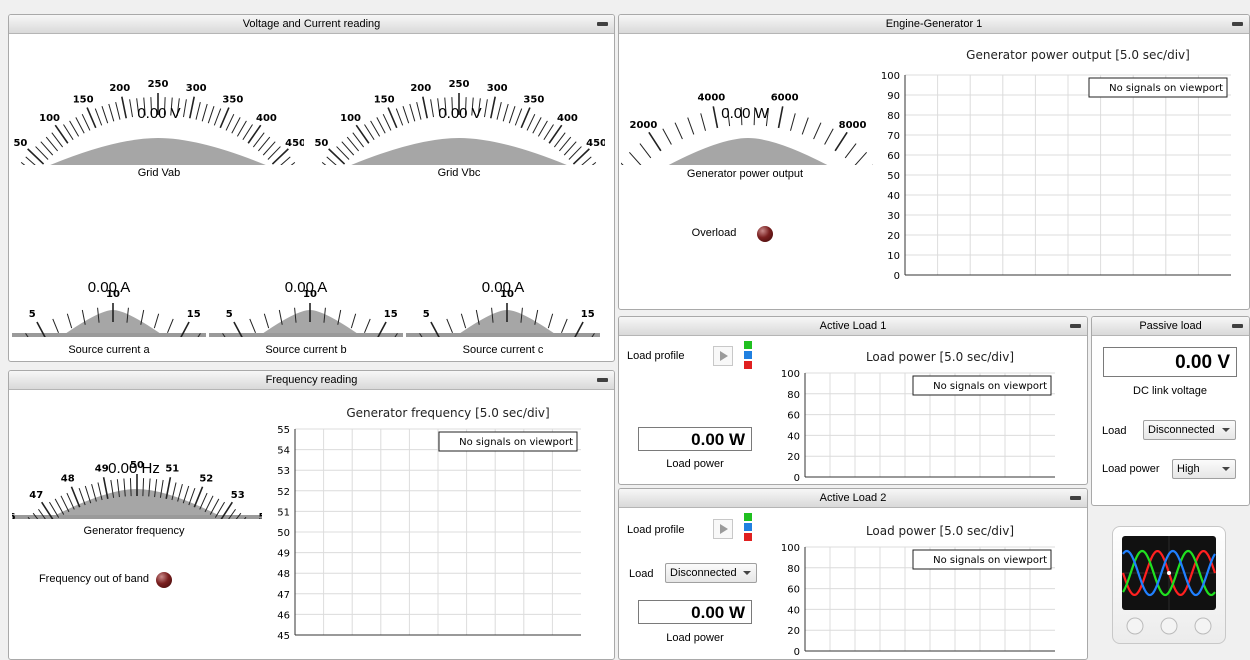  What do you see at coordinates (158, 84) in the screenshot?
I see `gauge-tick-label: 250` at bounding box center [158, 84].